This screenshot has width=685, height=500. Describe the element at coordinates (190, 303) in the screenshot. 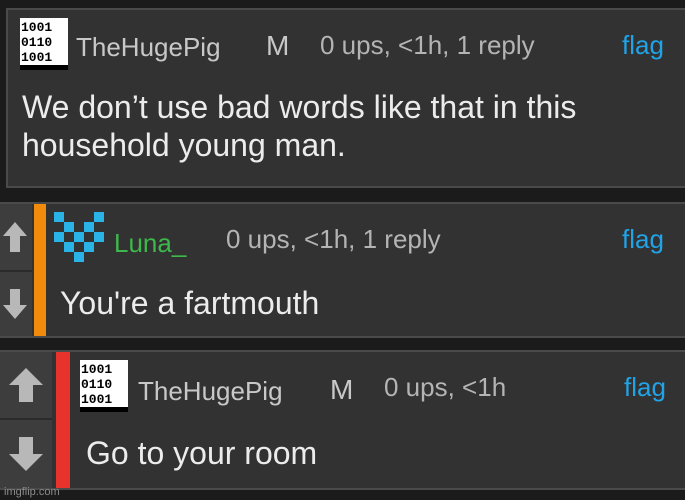

I see `comment-body: You're a fartmouth` at that location.